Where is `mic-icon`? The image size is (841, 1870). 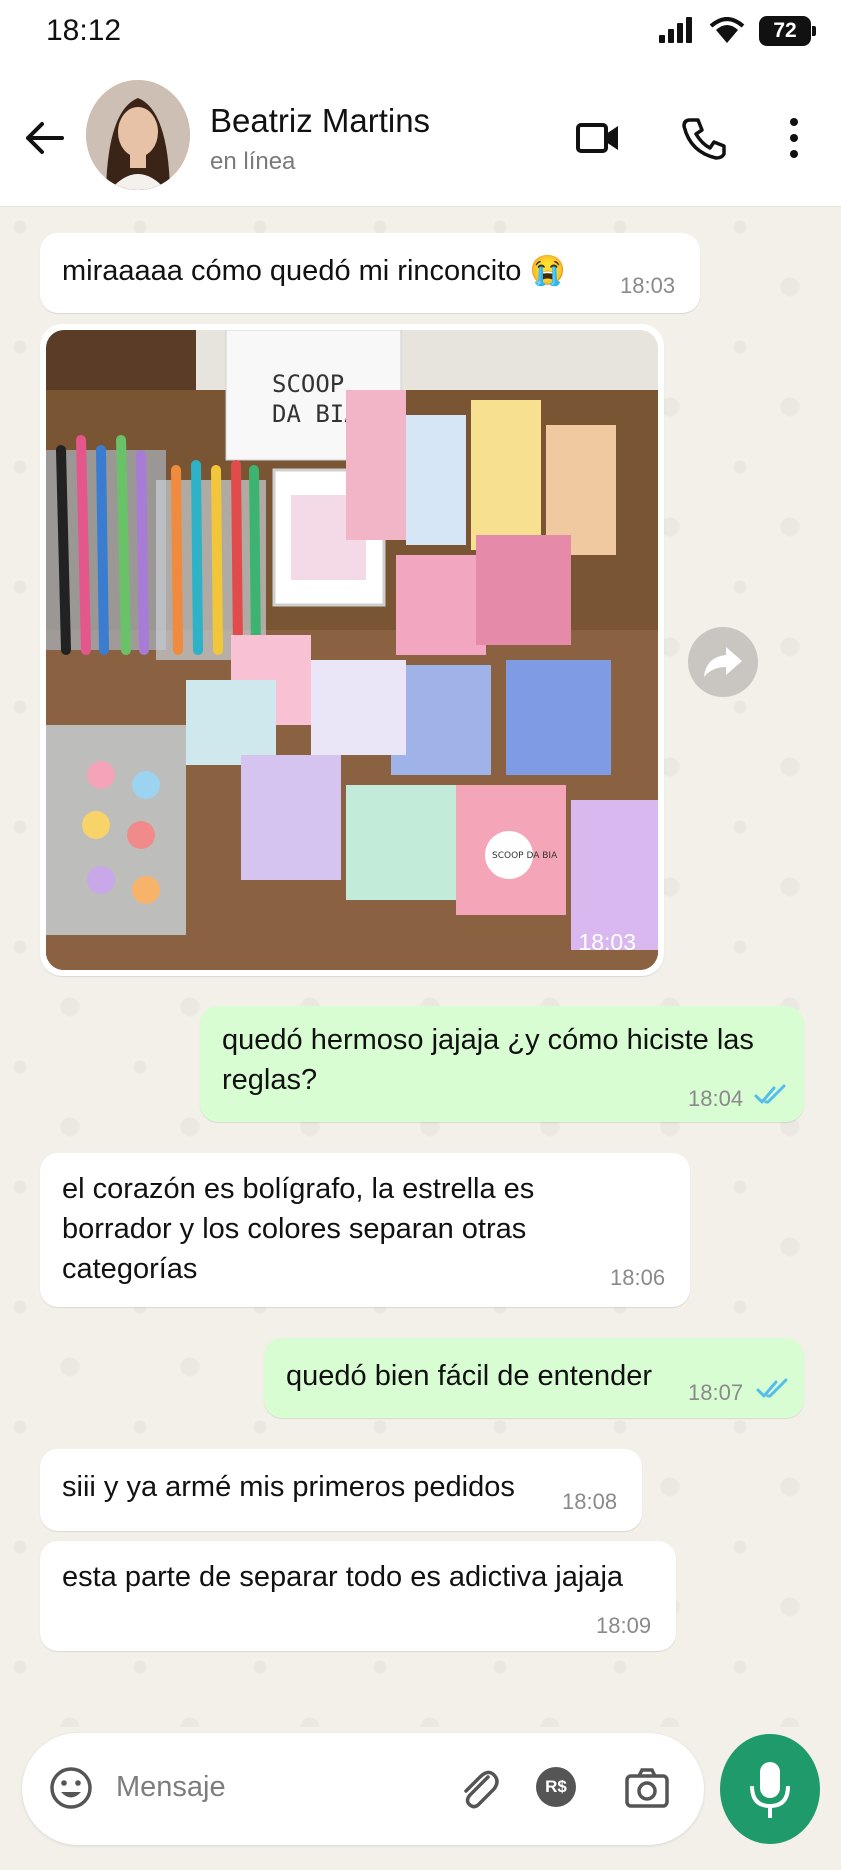 mic-icon is located at coordinates (770, 1790).